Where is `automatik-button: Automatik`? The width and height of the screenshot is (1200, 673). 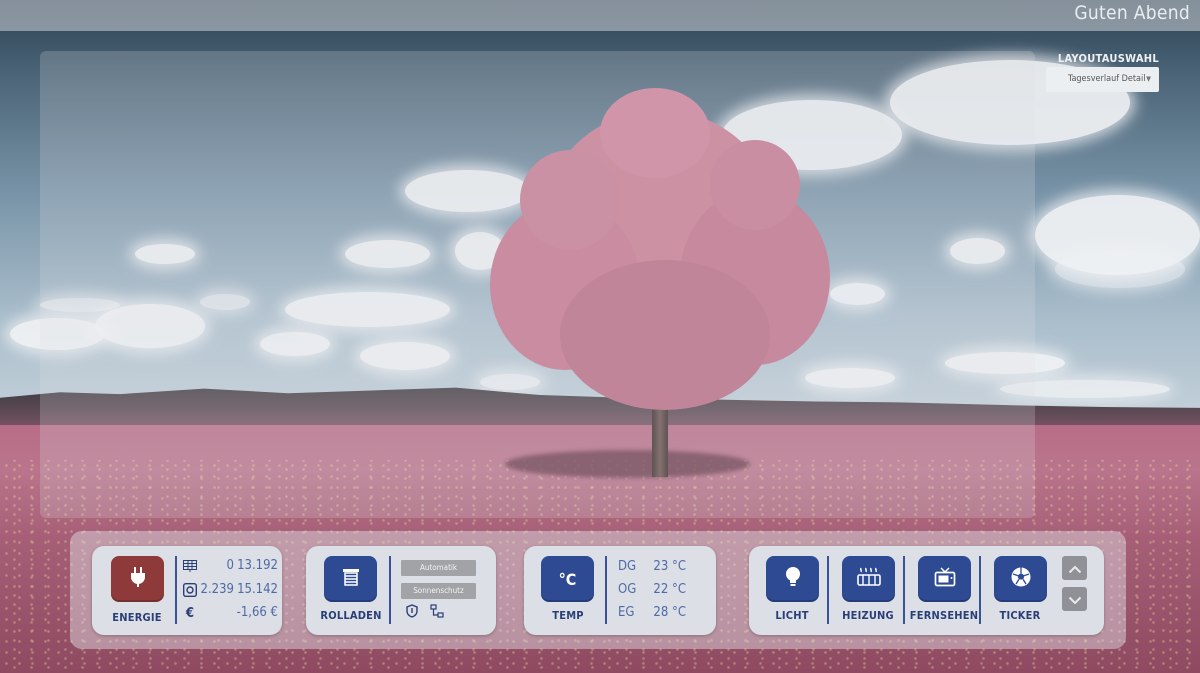
automatik-button: Automatik is located at coordinates (438, 568).